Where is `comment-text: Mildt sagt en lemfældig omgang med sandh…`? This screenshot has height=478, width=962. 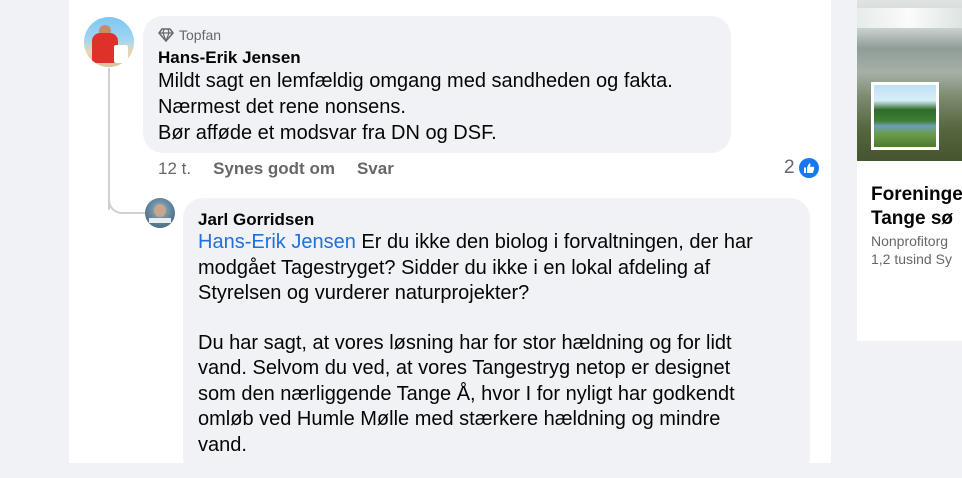
comment-text: Mildt sagt en lemfældig omgang med sandh… is located at coordinates (415, 107).